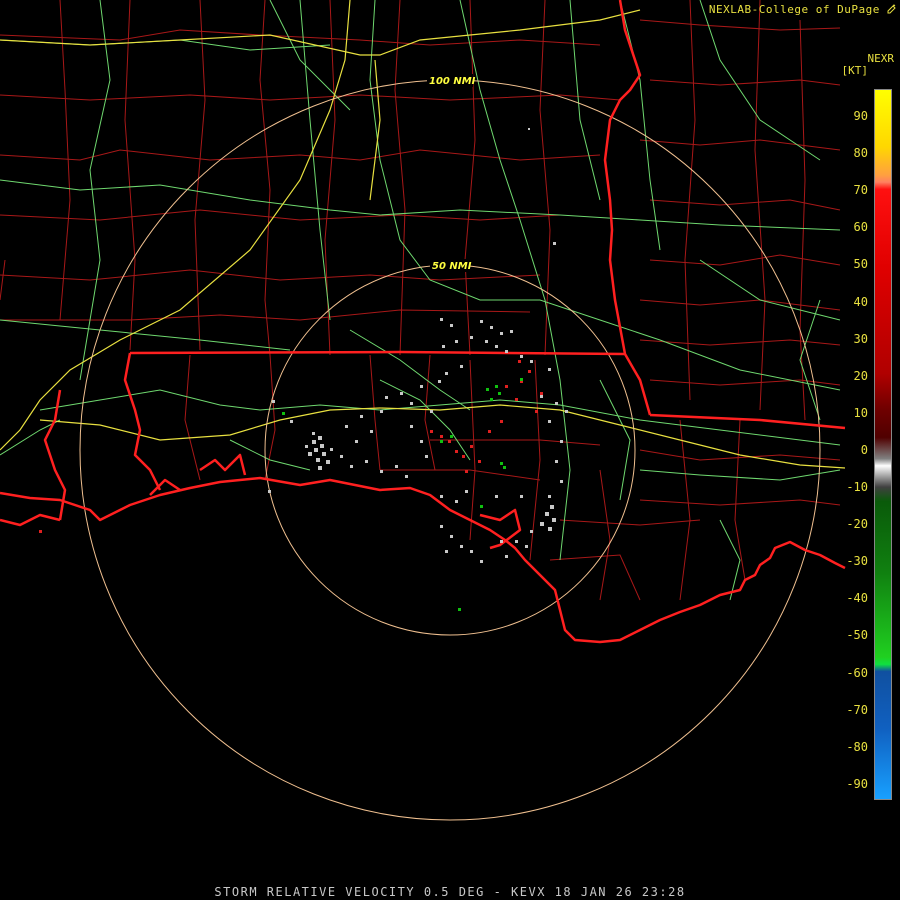 This screenshot has height=900, width=900. Describe the element at coordinates (857, 672) in the screenshot. I see `scale-tick-label: -60` at that location.